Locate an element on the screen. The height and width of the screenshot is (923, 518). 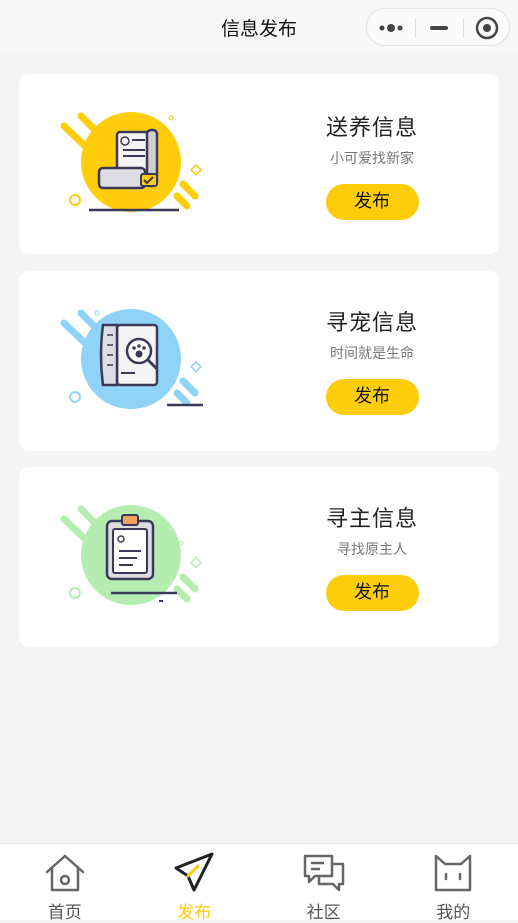
tab-label: 首页 is located at coordinates (65, 910).